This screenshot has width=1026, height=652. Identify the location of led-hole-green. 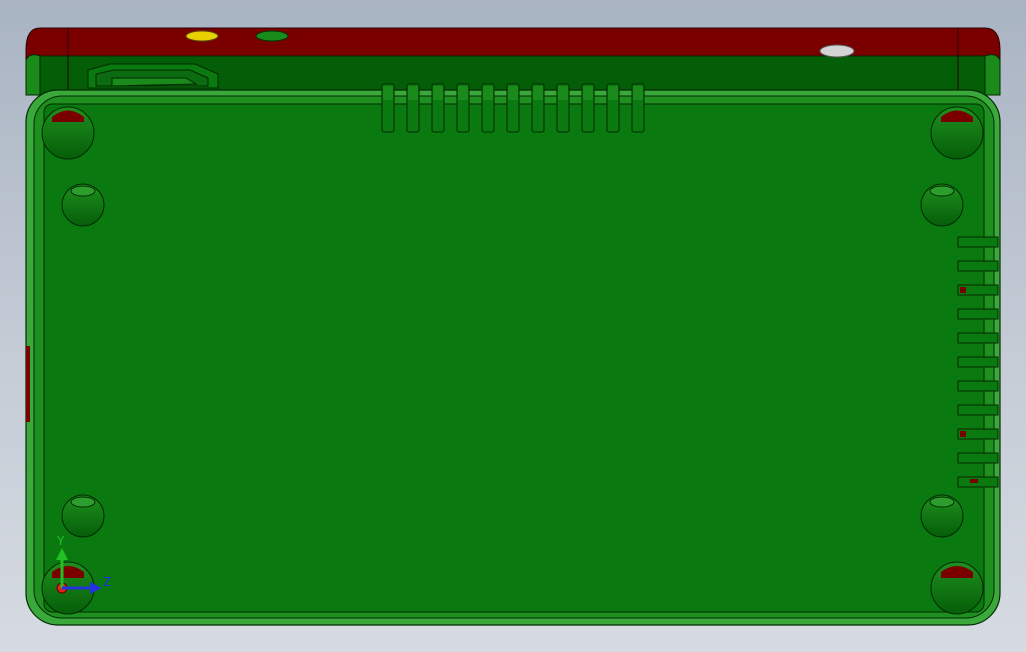
(272, 36).